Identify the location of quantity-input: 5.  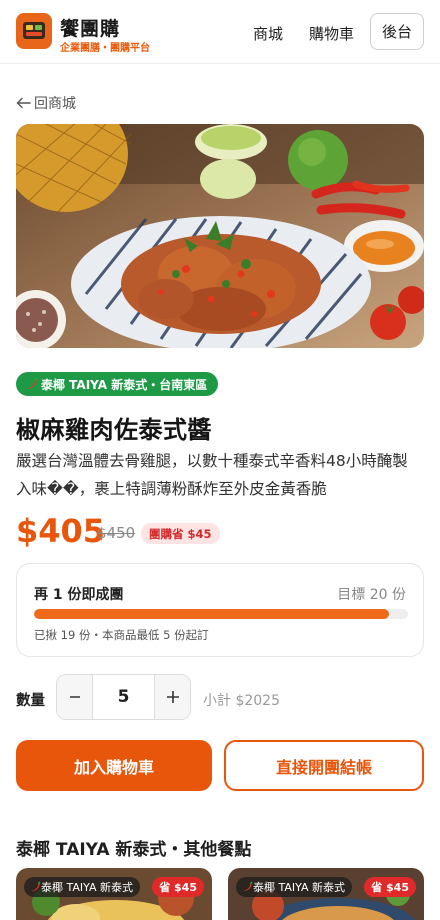
(123, 697).